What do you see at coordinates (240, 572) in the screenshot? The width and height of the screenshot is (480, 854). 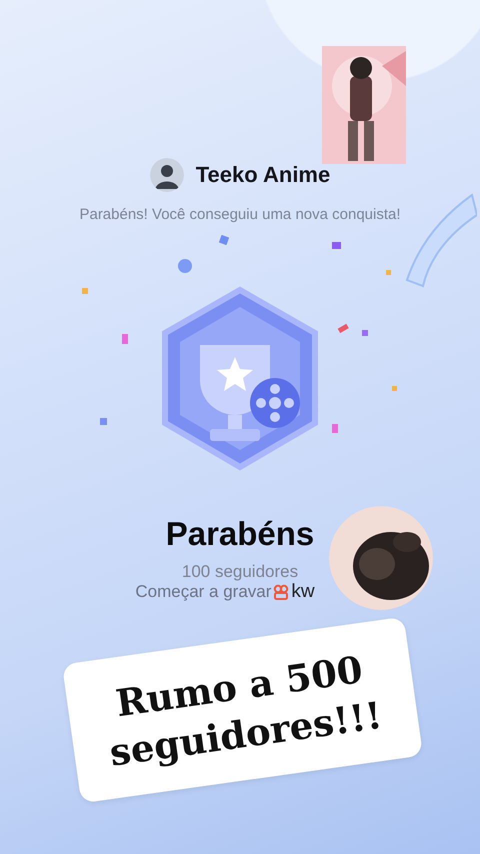 I see `follower-milestone: 100 seguidores` at bounding box center [240, 572].